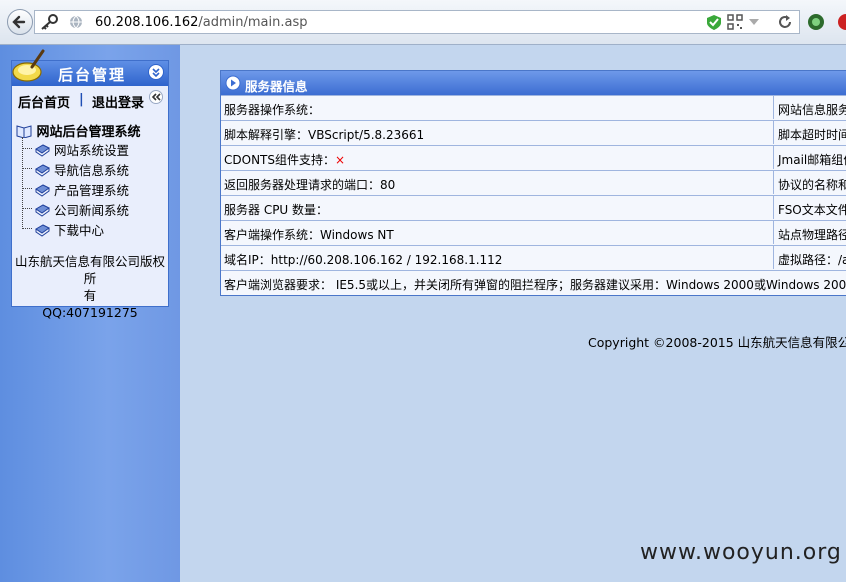 This screenshot has width=846, height=582. Describe the element at coordinates (324, 135) in the screenshot. I see `row-label: 脚本解释引擎：VBScript/5.8.23661` at that location.